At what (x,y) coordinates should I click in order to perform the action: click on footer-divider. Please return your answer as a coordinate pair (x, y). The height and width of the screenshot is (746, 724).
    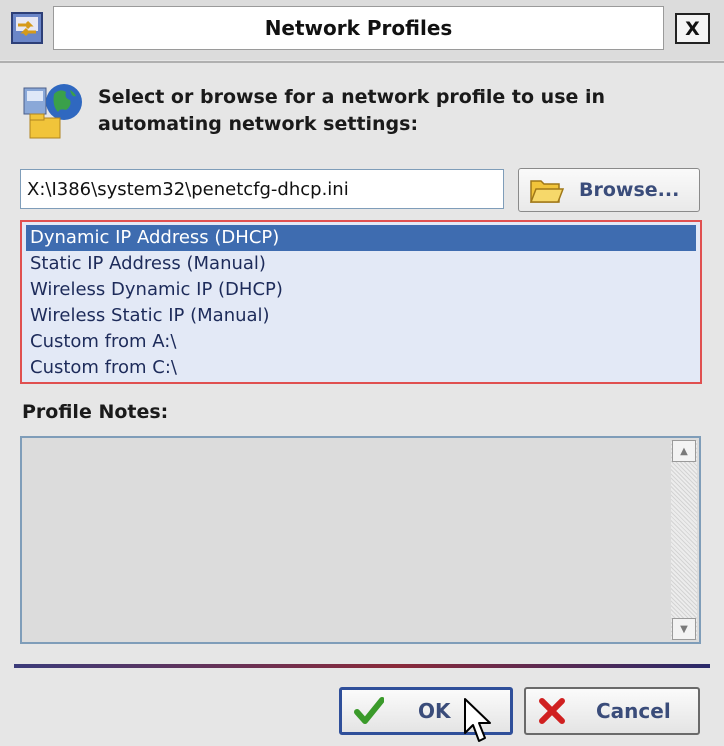
    Looking at the image, I should click on (362, 666).